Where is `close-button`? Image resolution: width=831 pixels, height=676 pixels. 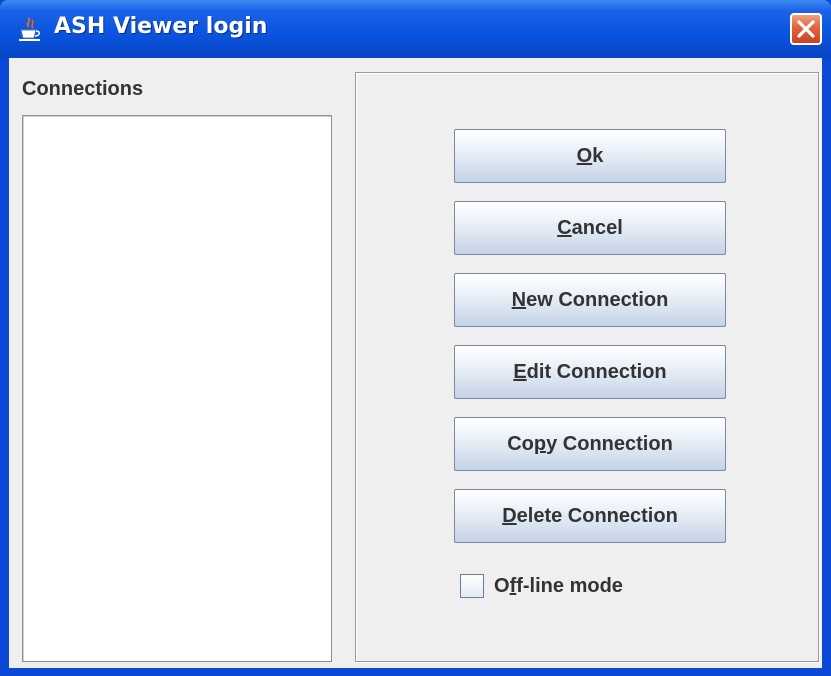
close-button is located at coordinates (806, 29).